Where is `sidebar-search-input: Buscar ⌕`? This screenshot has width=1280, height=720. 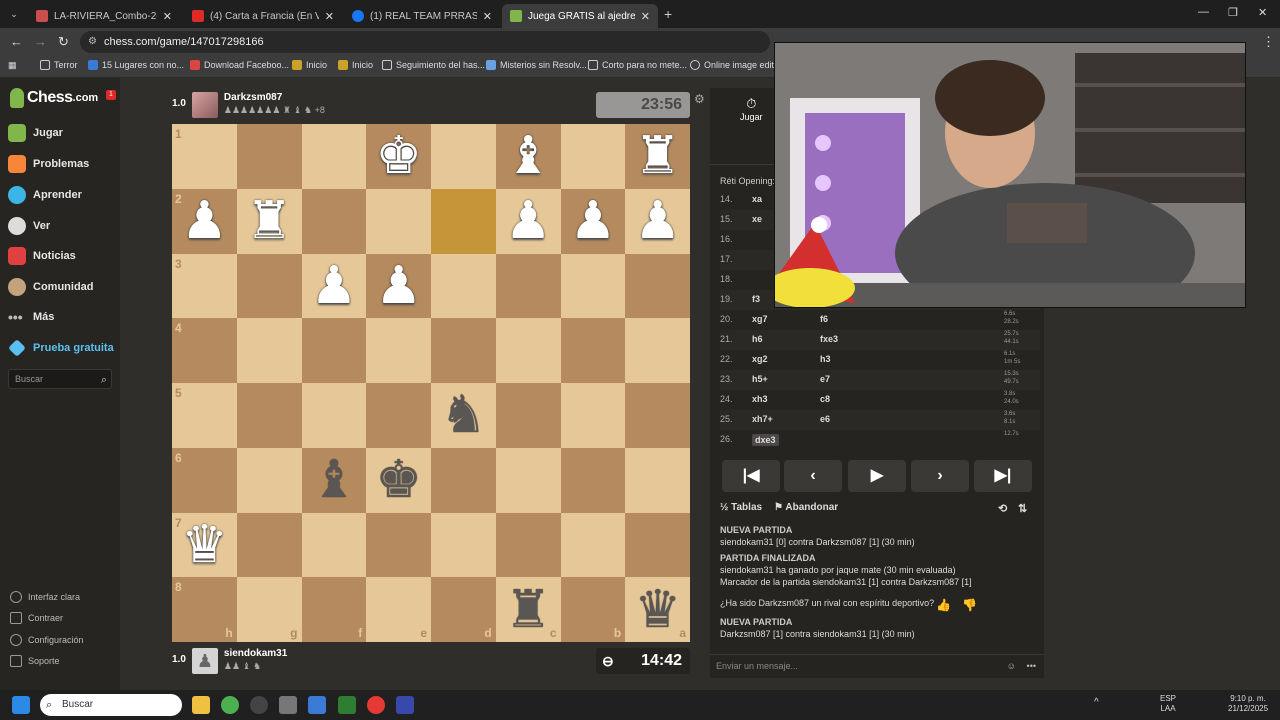
sidebar-search-input: Buscar ⌕ is located at coordinates (60, 379).